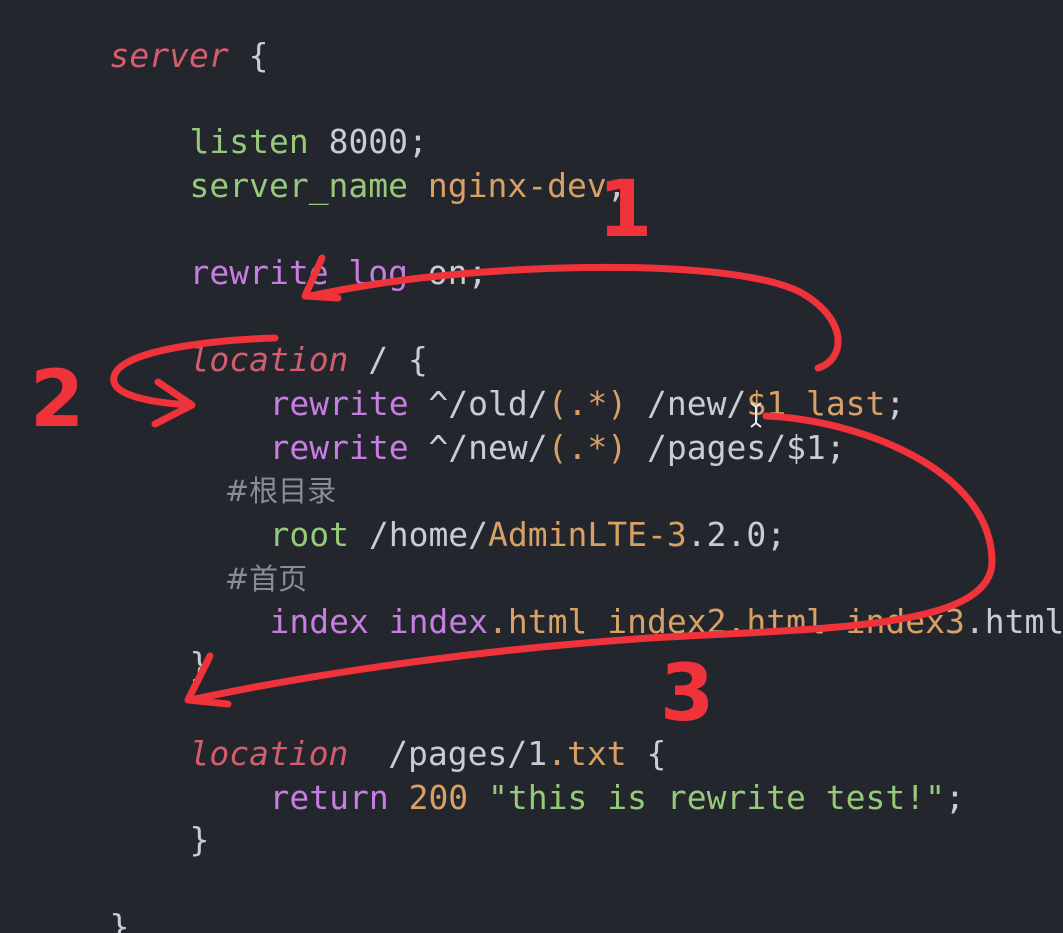 The image size is (1063, 933). I want to click on keyword-index: index, so click(319, 621).